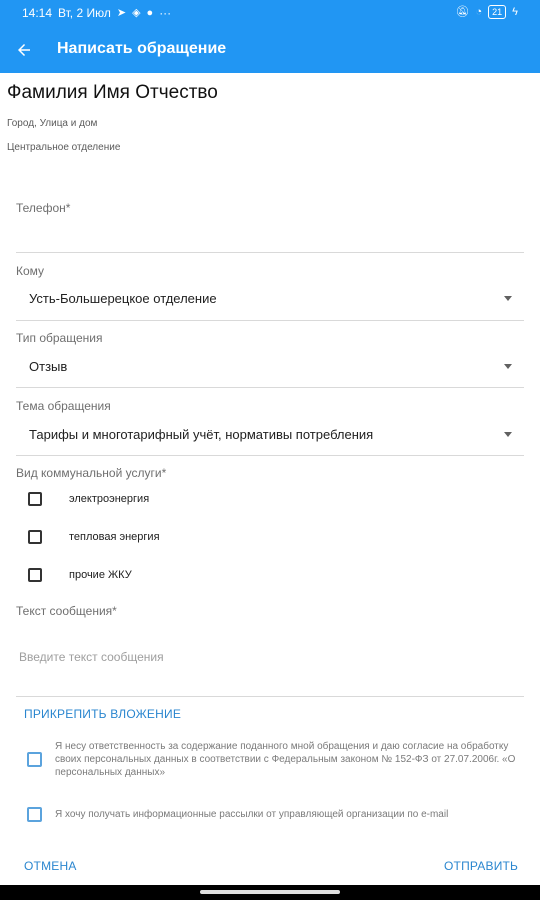 The image size is (540, 900). Describe the element at coordinates (270, 455) in the screenshot. I see `appeal-topic-underline` at that location.